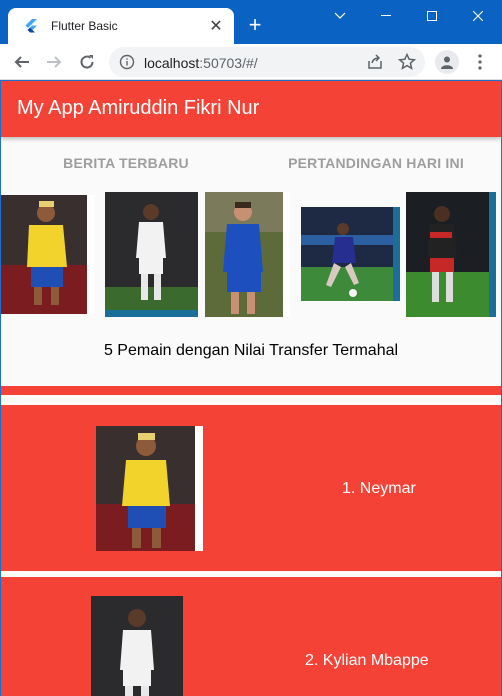 The width and height of the screenshot is (502, 696). What do you see at coordinates (126, 163) in the screenshot?
I see `tab-berita-terbaru: BERITA TERBARU` at bounding box center [126, 163].